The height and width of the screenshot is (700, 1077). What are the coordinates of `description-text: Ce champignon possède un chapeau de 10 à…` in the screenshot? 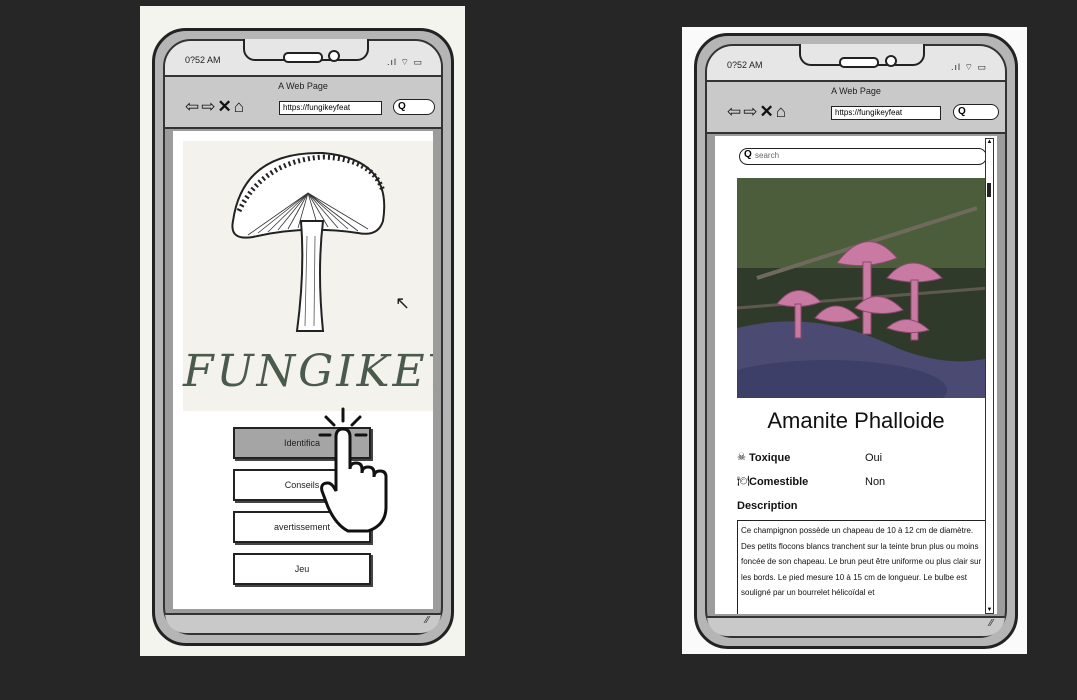 It's located at (862, 567).